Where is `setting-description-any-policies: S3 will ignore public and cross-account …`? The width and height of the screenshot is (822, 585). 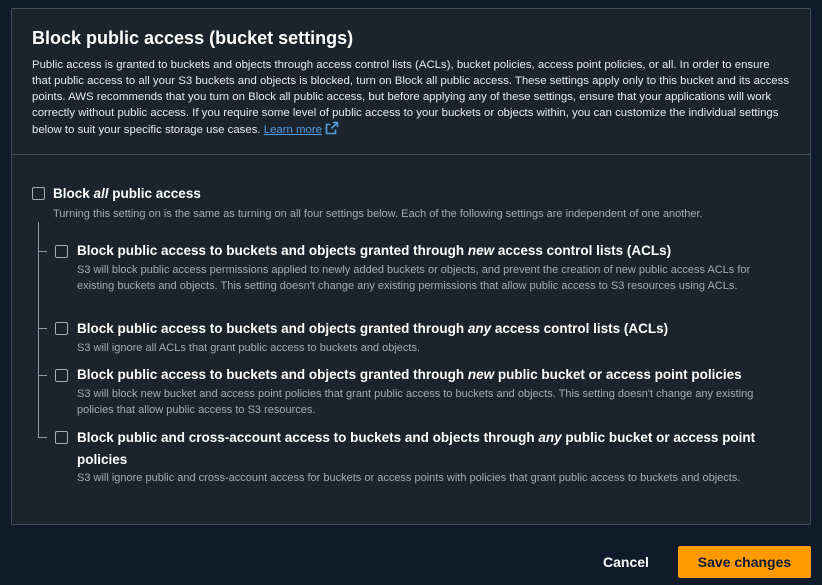 setting-description-any-policies: S3 will ignore public and cross-account … is located at coordinates (409, 478).